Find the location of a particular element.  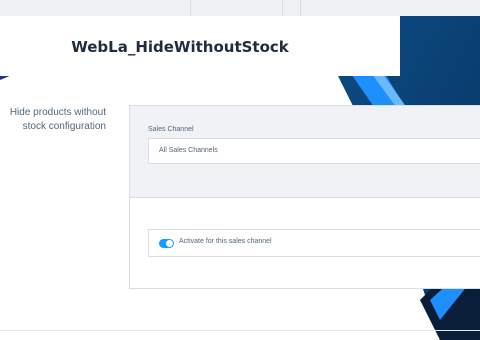

top-tab-right is located at coordinates (292, 8).